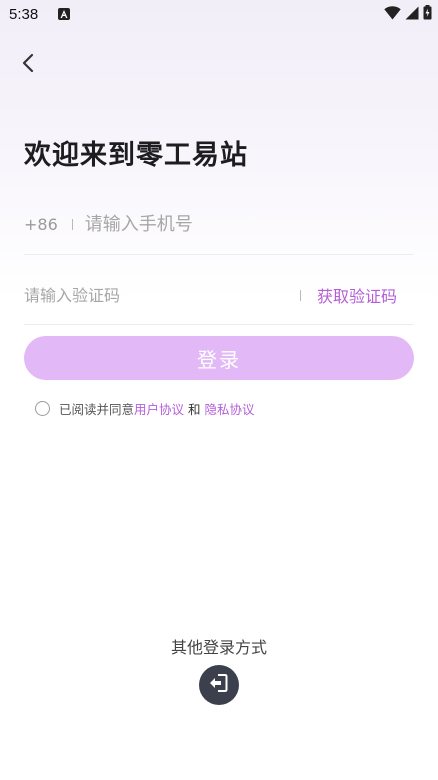 The image size is (438, 780). Describe the element at coordinates (194, 409) in the screenshot. I see `agreement-and-text: 和` at that location.